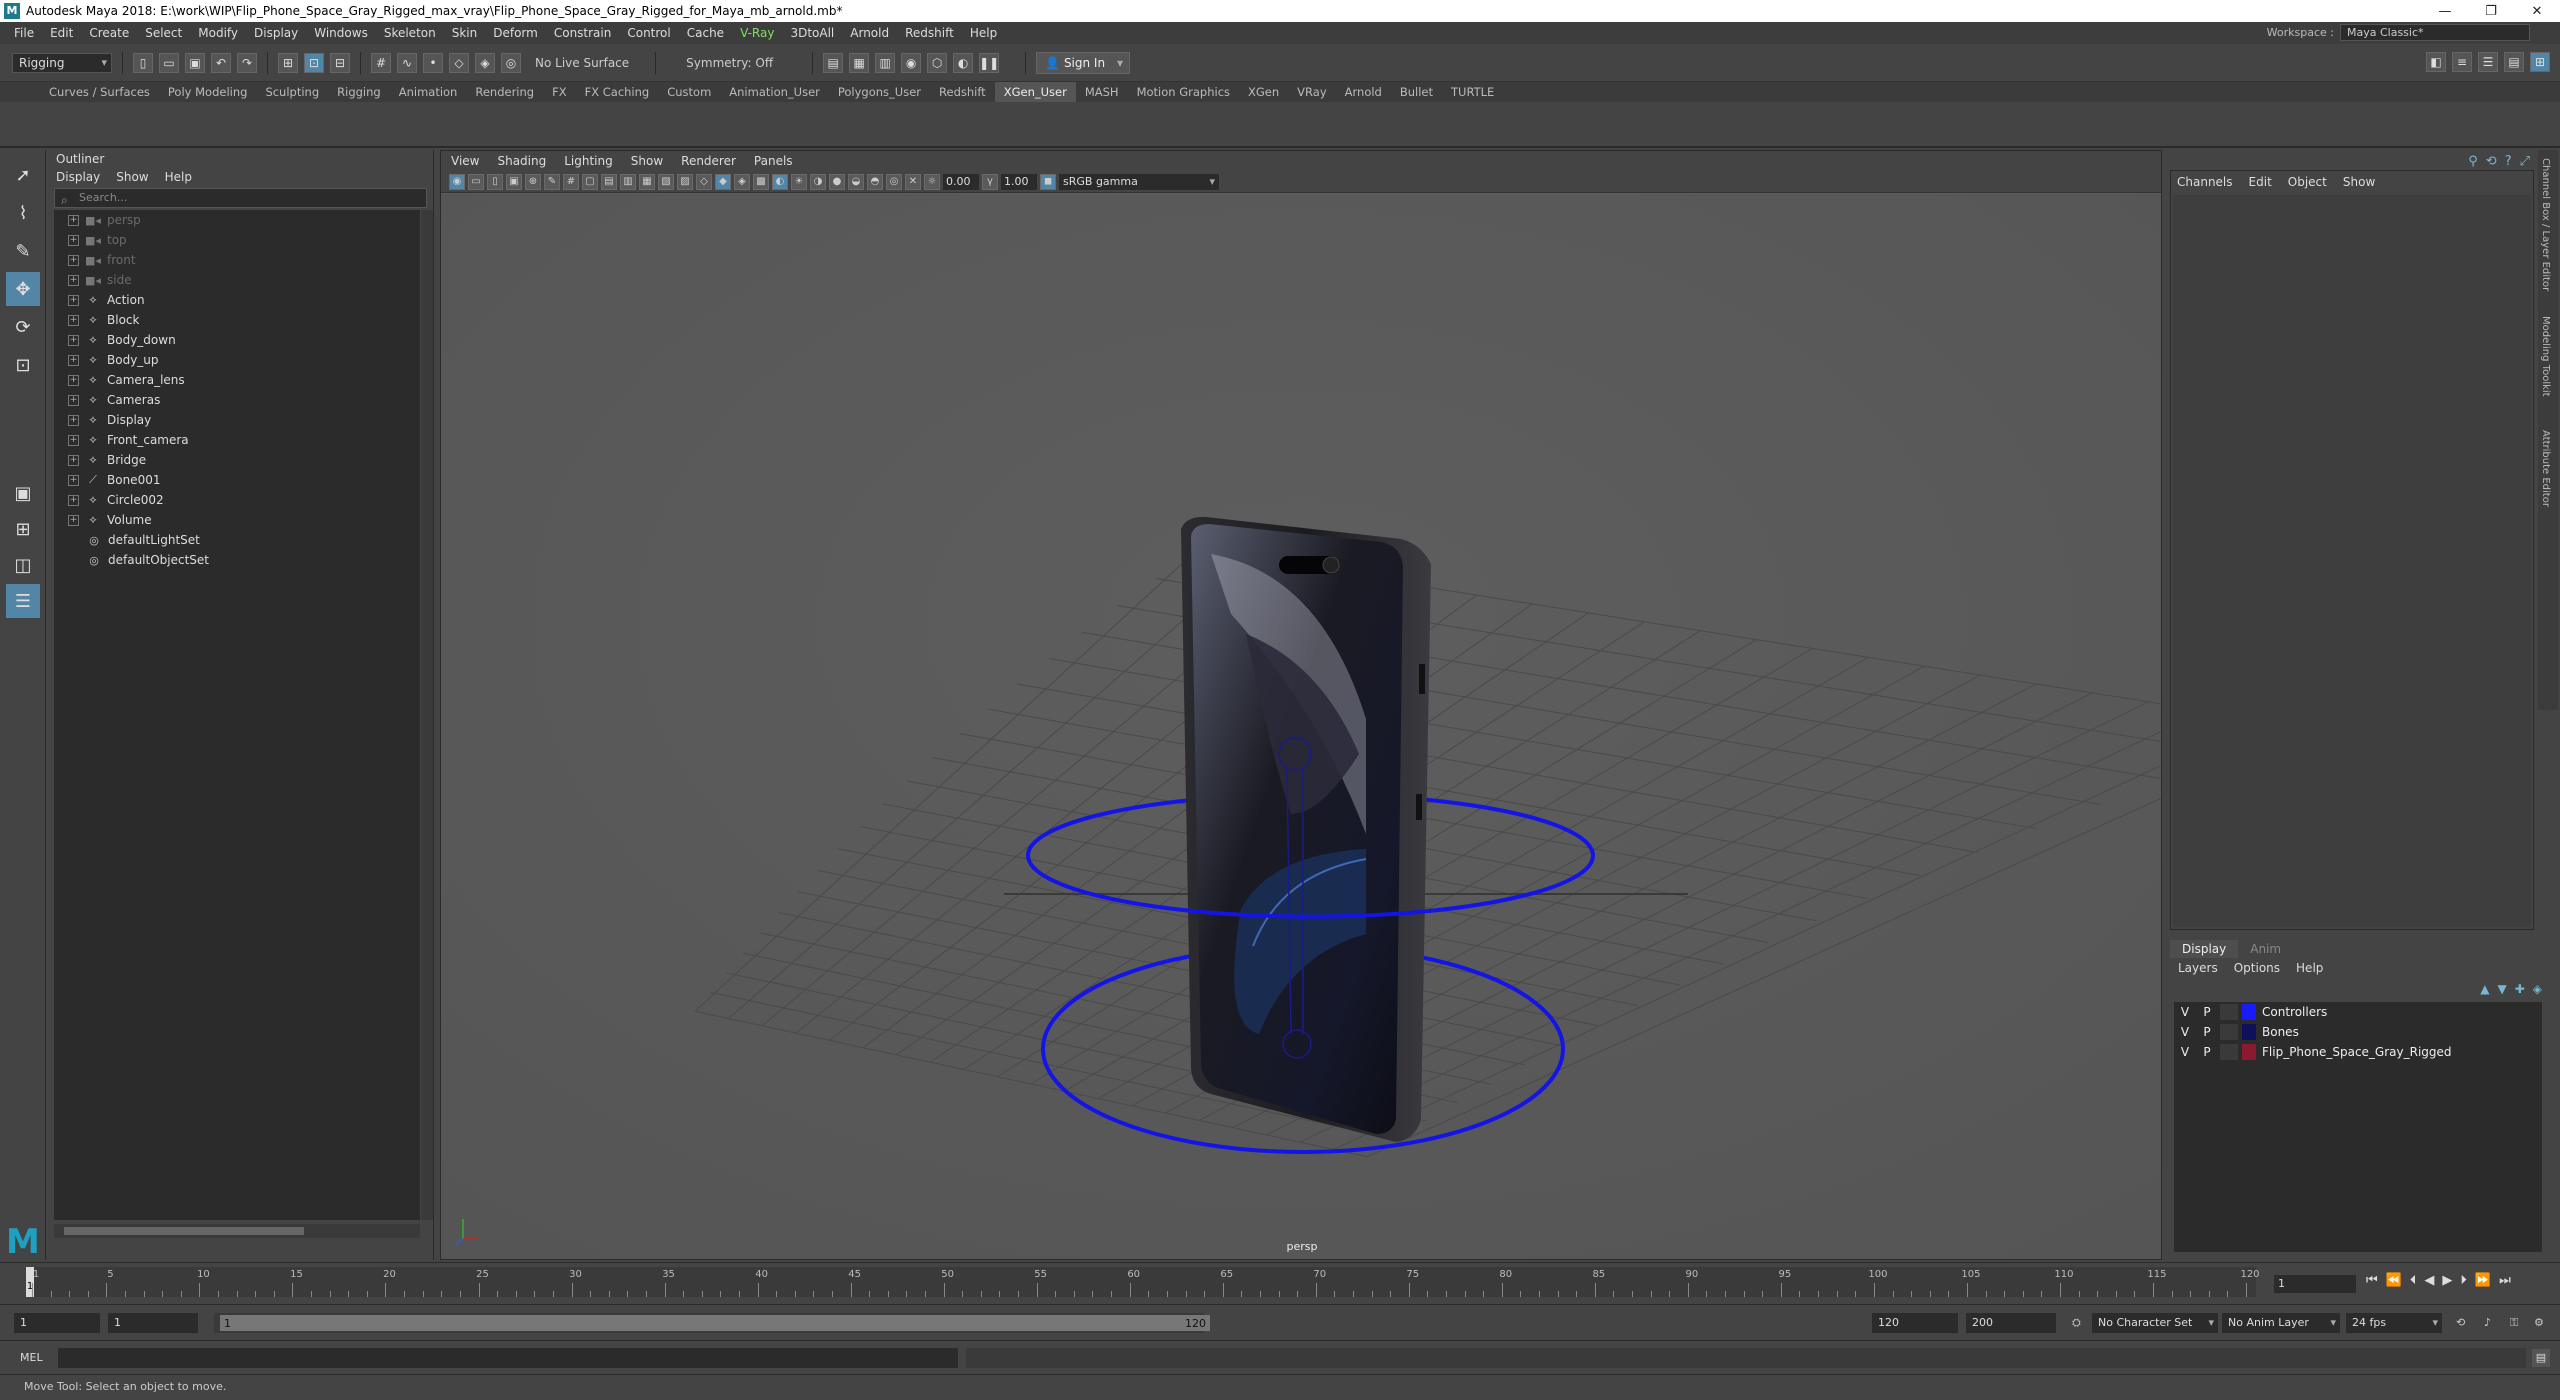  Describe the element at coordinates (237, 540) in the screenshot. I see `outliner-set-defaultlightset: ◎ defaultLightSet` at that location.